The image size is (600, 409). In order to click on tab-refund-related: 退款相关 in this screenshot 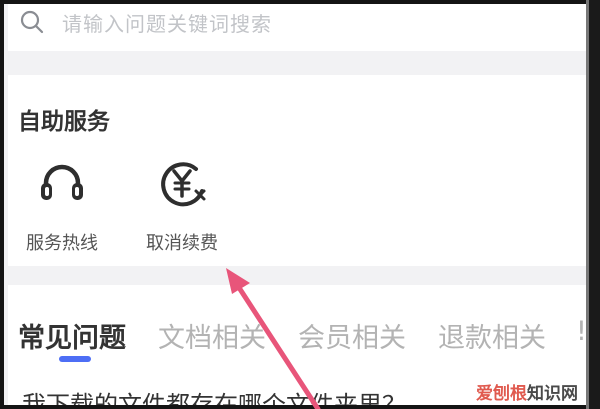, I will do `click(492, 335)`.